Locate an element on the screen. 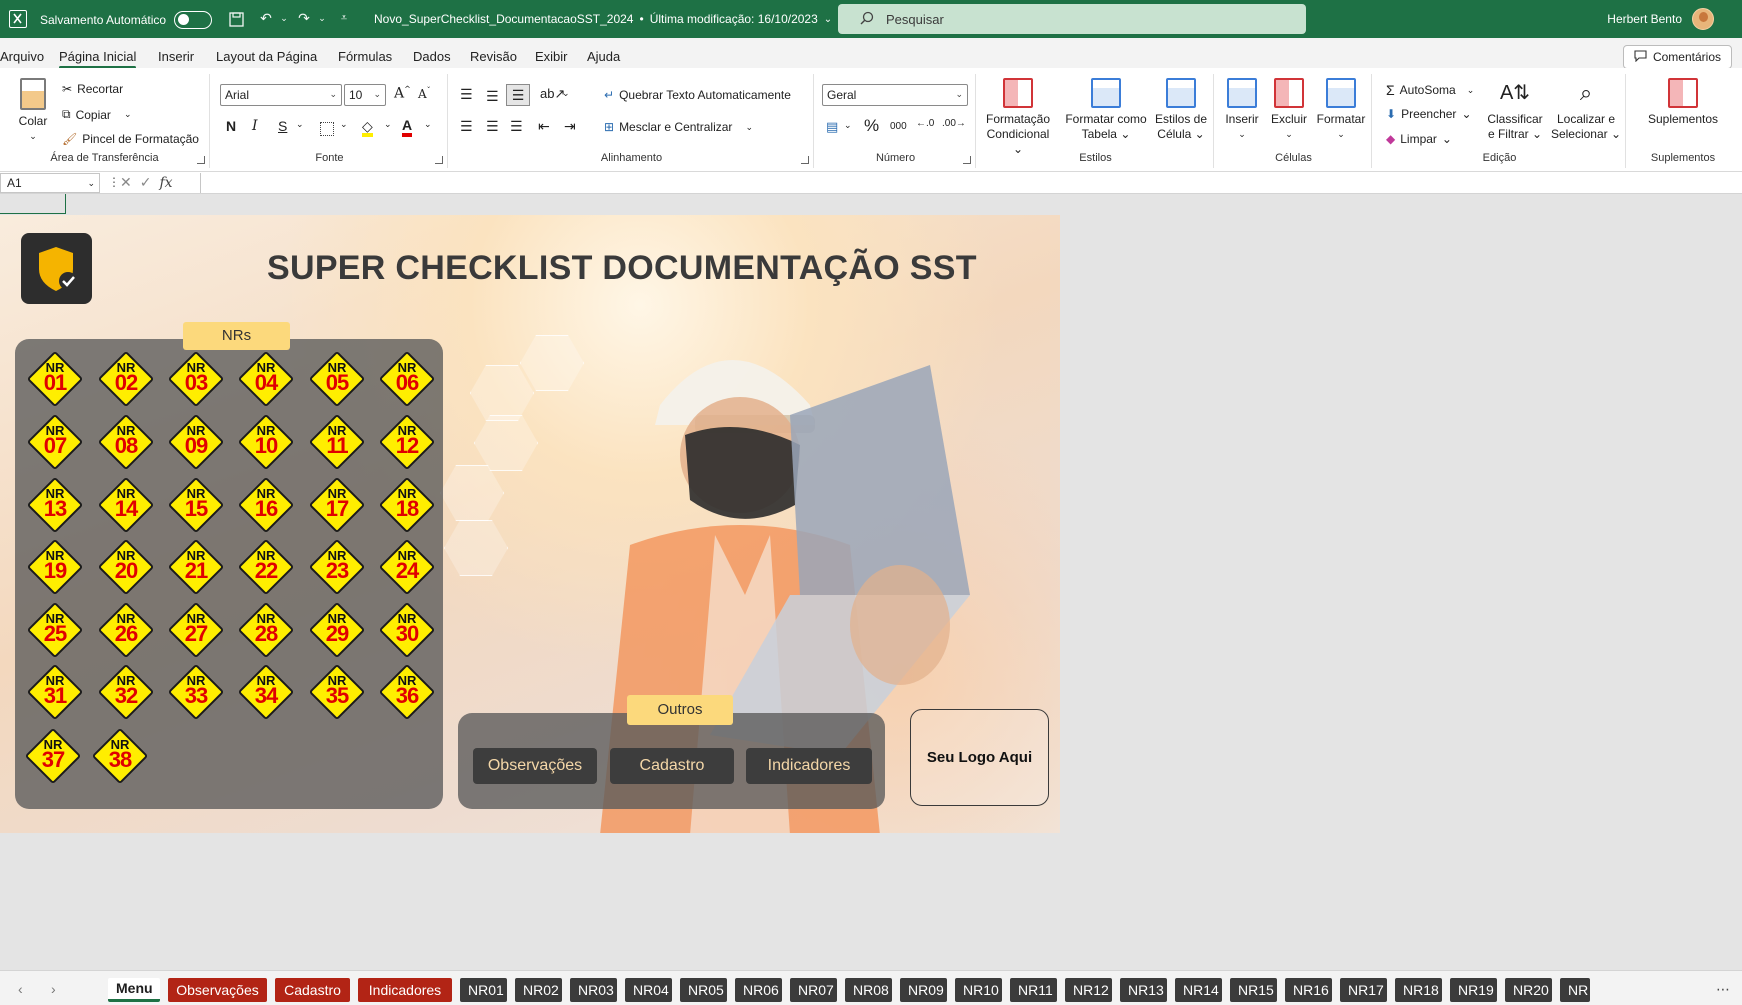 Image resolution: width=1742 pixels, height=1005 pixels. nr-37-button: NR 37 is located at coordinates (53, 756).